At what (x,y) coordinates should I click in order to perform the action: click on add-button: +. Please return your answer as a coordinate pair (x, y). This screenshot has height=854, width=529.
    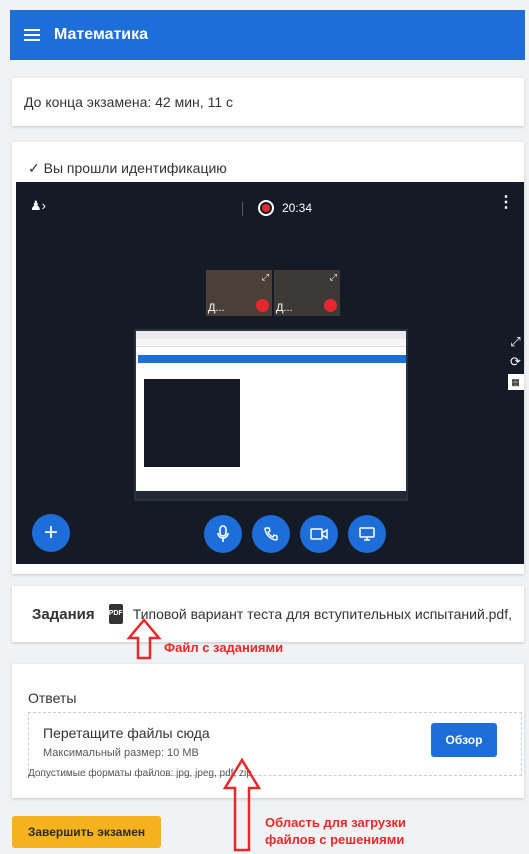
    Looking at the image, I should click on (51, 533).